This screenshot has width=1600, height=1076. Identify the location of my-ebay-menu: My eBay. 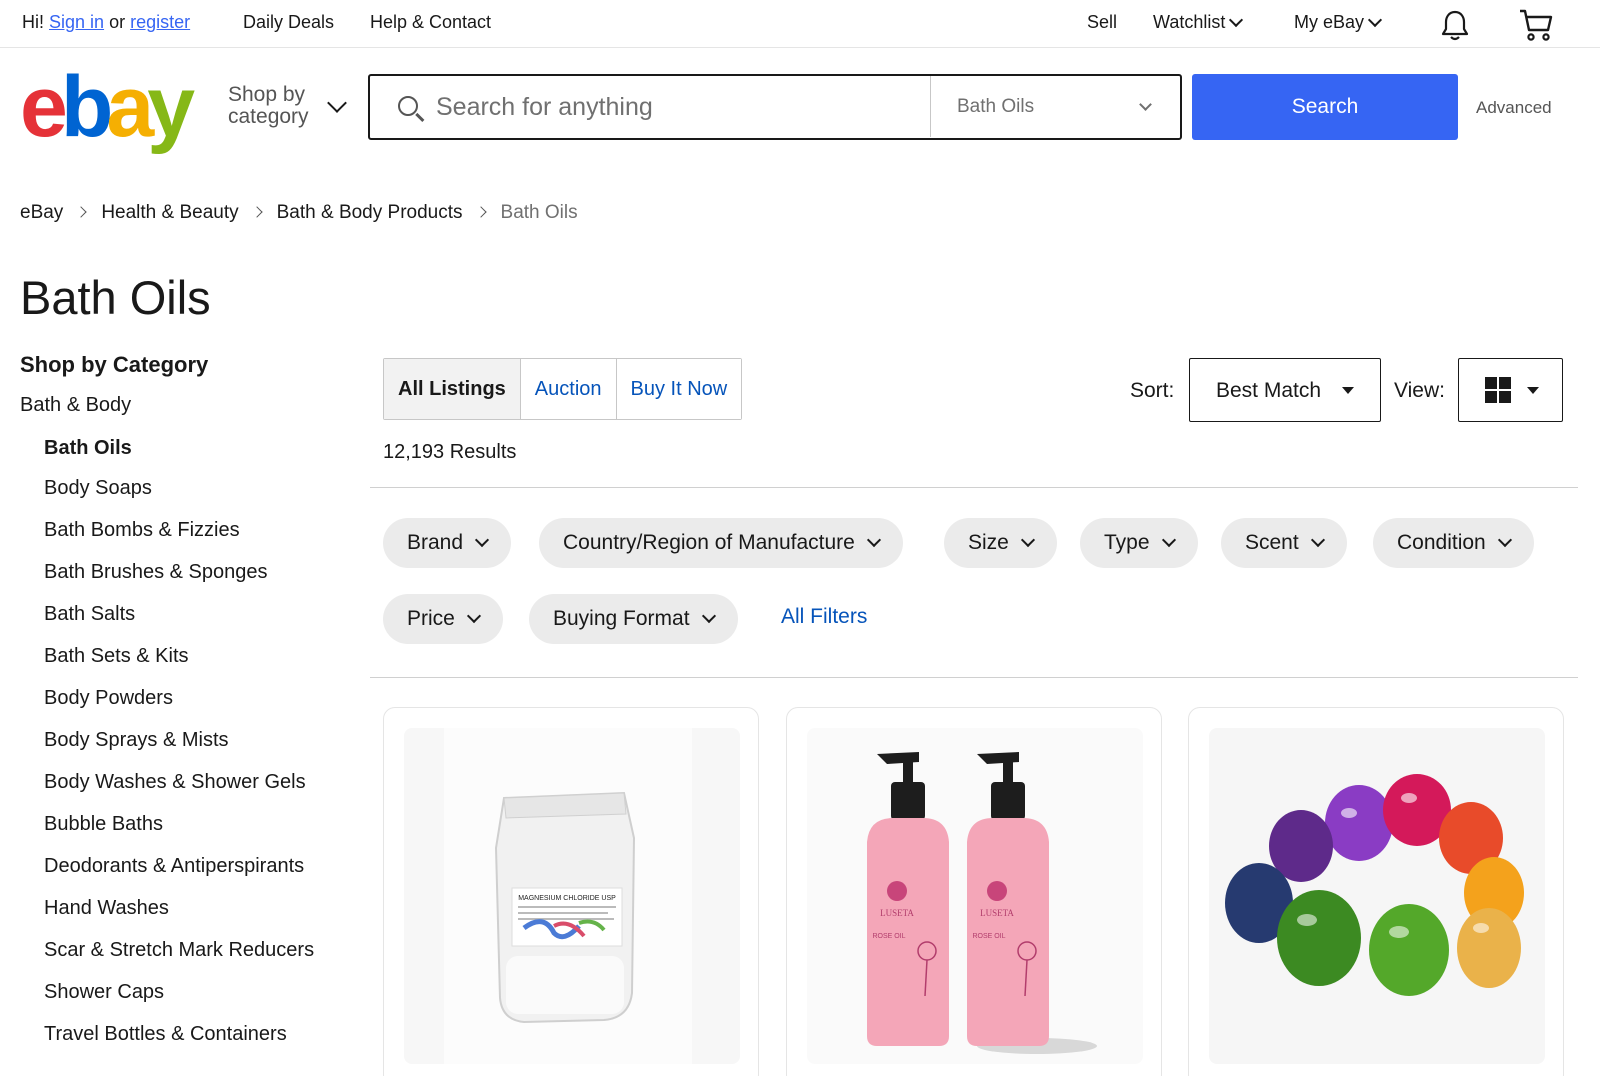
(1338, 22).